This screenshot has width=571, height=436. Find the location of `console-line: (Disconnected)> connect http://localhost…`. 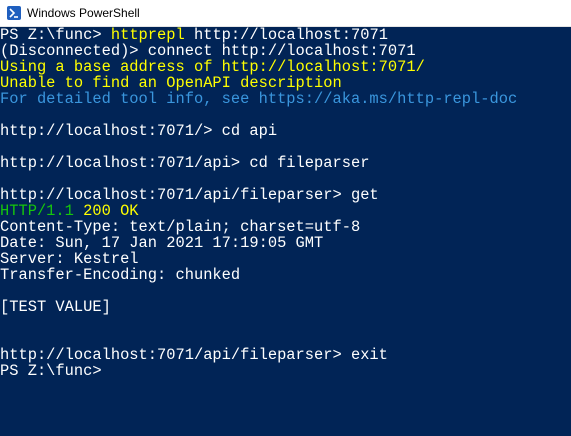

console-line: (Disconnected)> connect http://localhost… is located at coordinates (208, 51).